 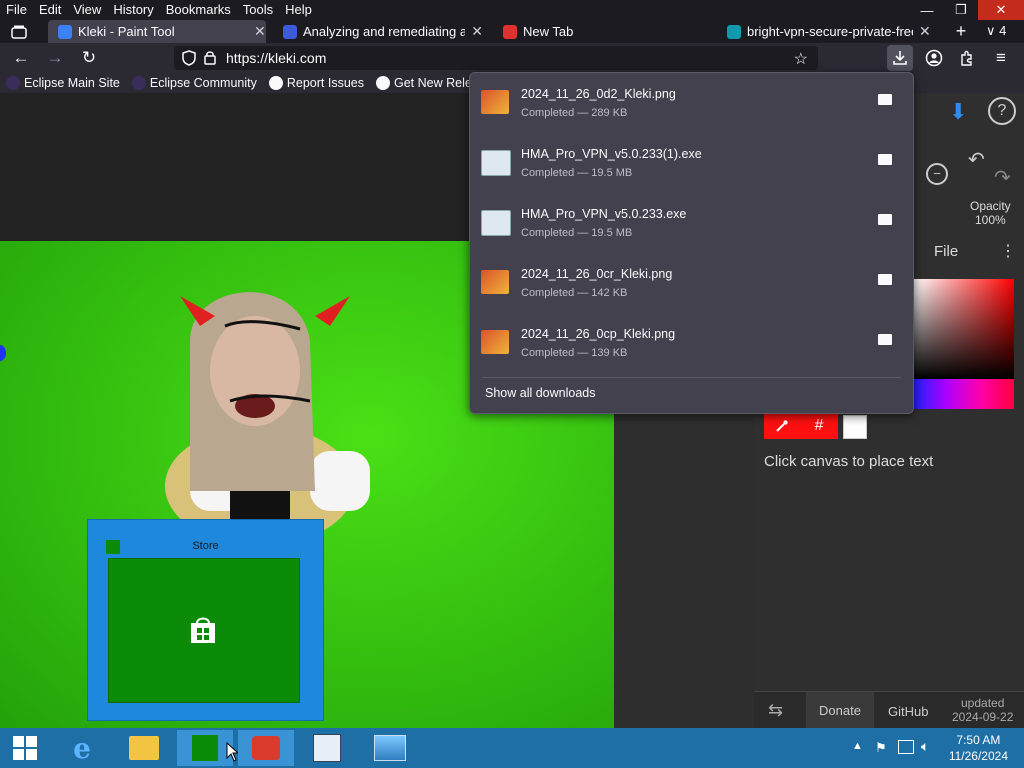 I want to click on tray-clock: 7:50 AM 11/26/2024, so click(x=978, y=748).